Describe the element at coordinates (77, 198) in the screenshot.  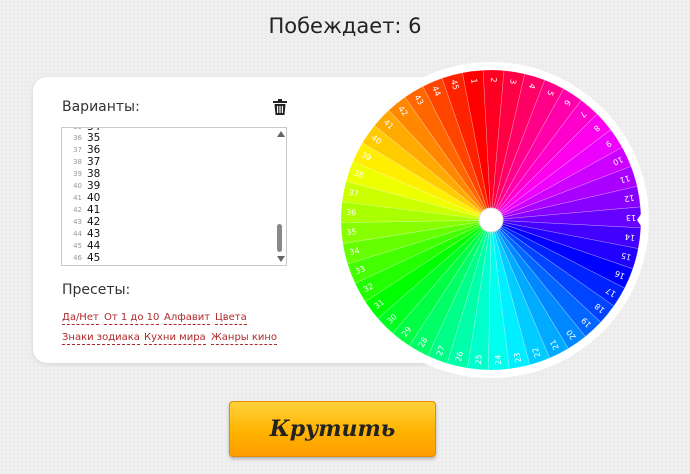
I see `line-number: 41` at that location.